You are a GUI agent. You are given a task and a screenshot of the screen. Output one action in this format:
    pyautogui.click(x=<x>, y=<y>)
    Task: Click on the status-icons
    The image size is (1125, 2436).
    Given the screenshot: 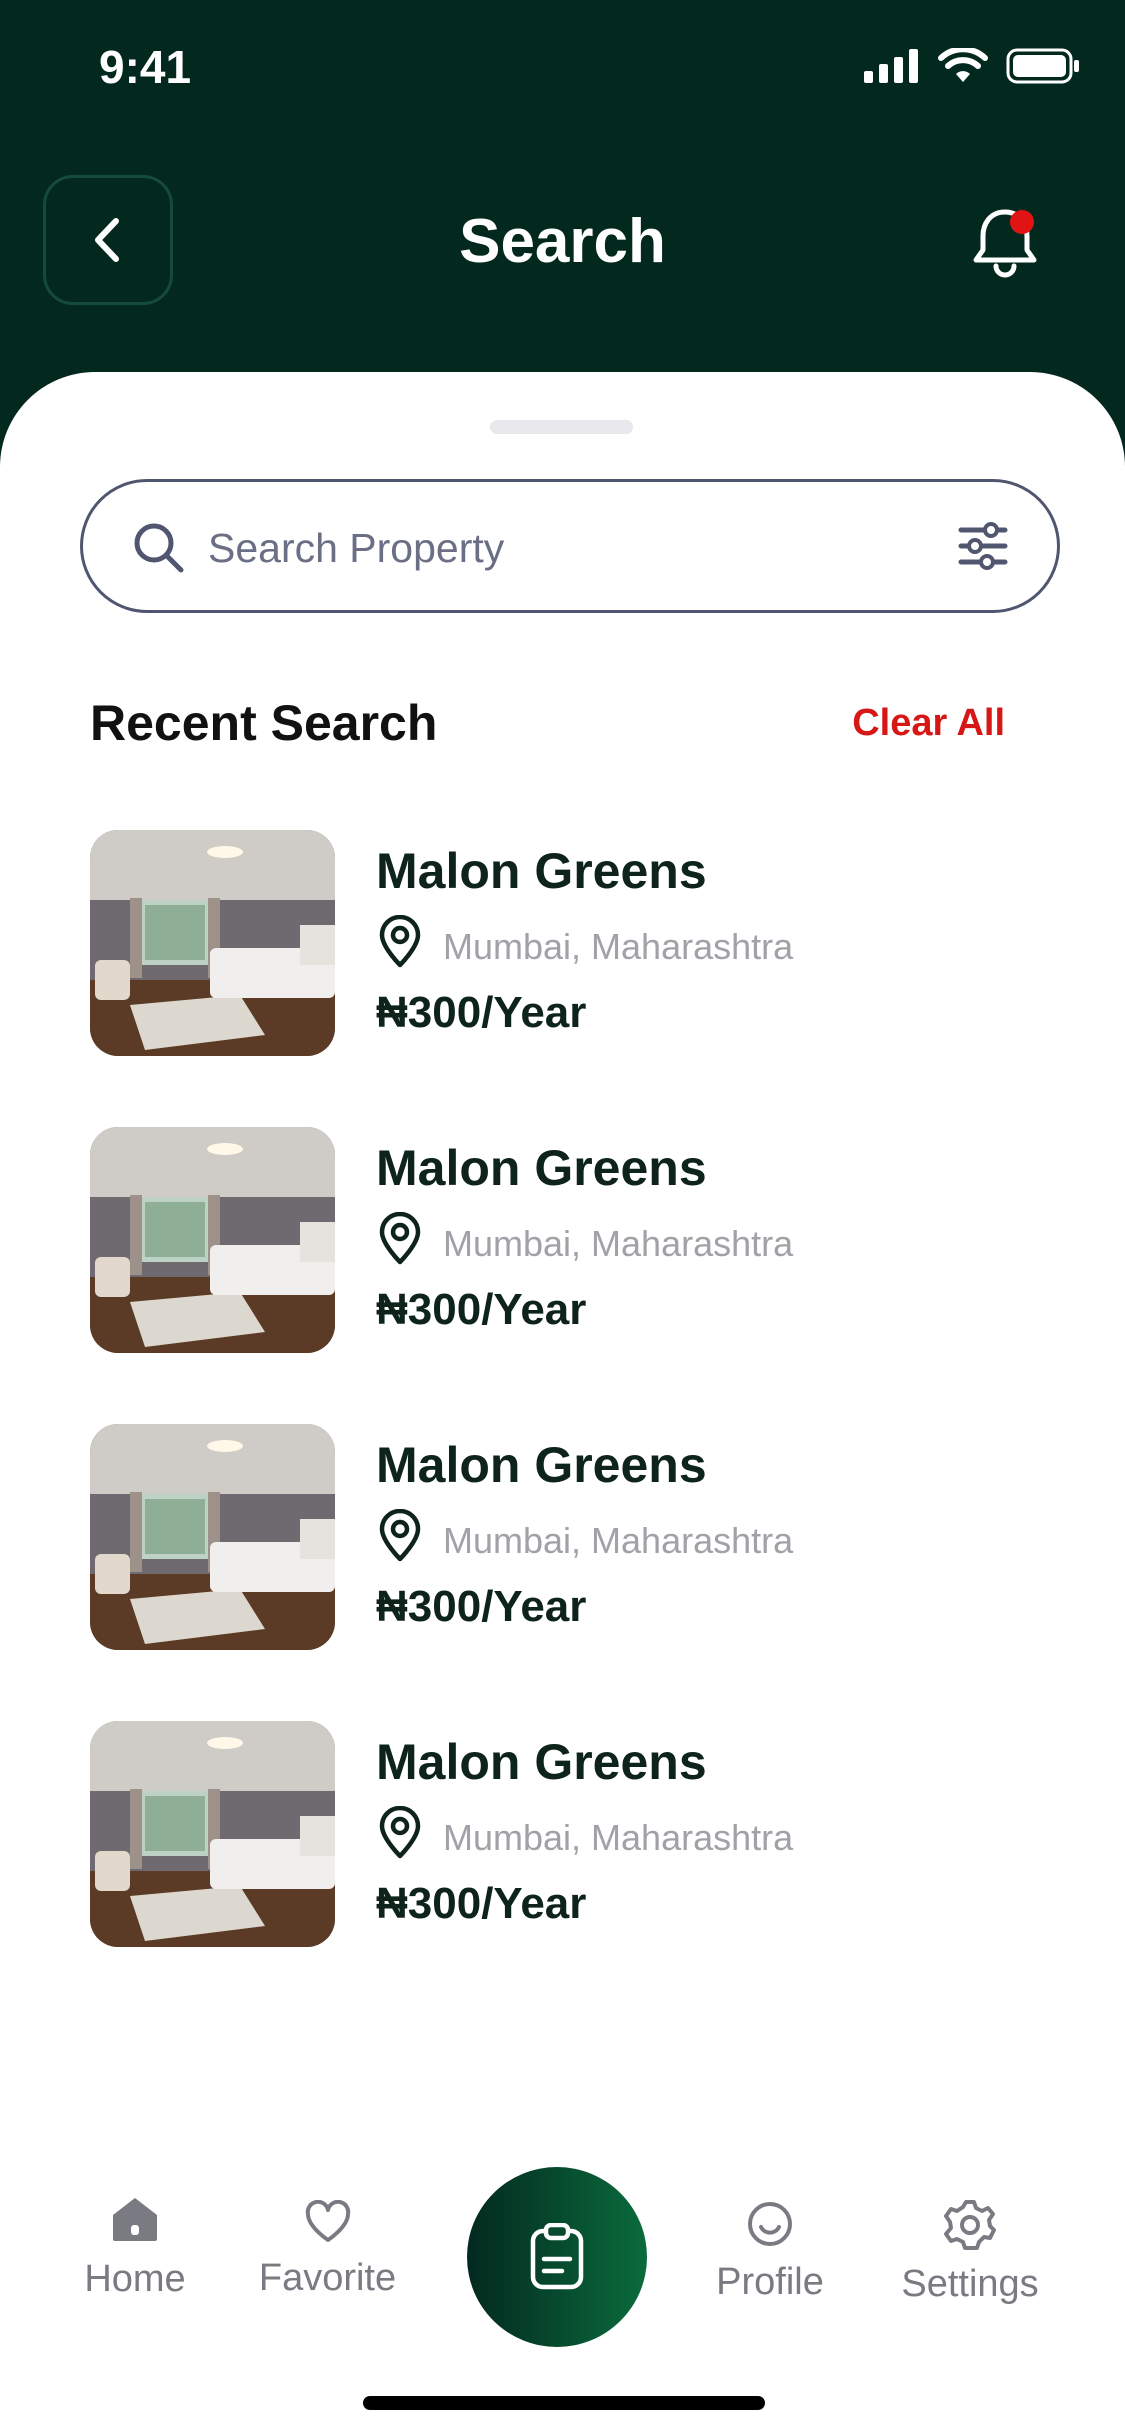 What is the action you would take?
    pyautogui.click(x=972, y=66)
    